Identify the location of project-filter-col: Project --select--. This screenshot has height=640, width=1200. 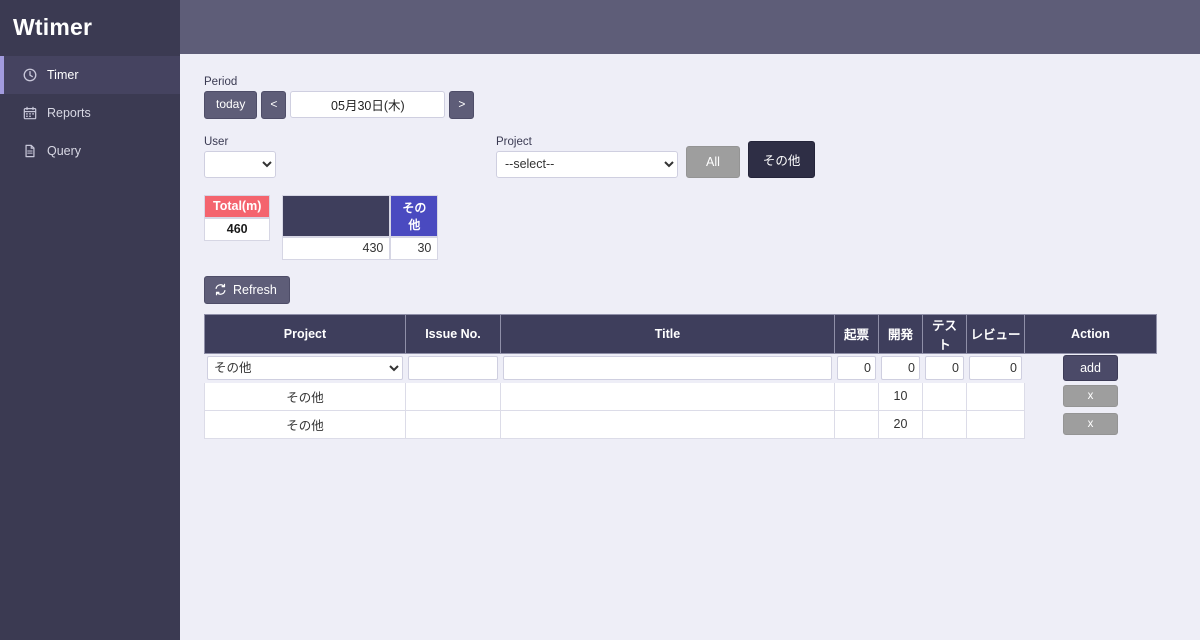
(587, 157).